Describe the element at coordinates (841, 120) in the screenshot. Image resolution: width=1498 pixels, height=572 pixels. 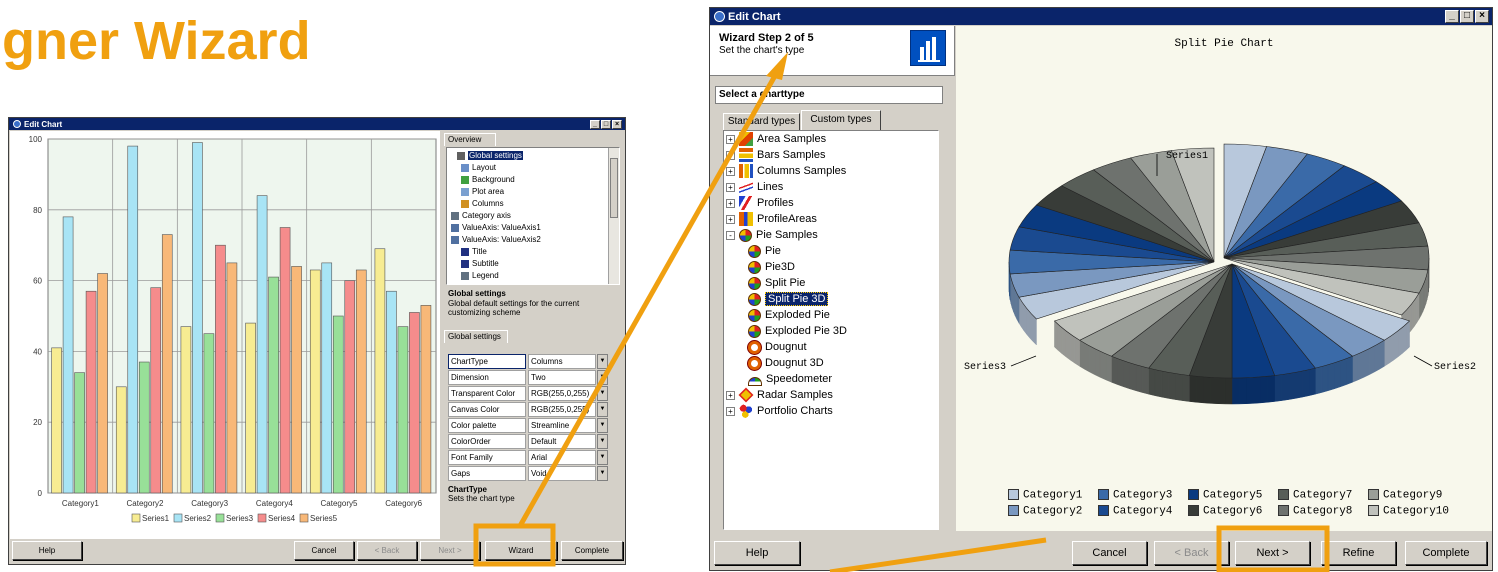
I see `tab-custom-types: Custom types` at that location.